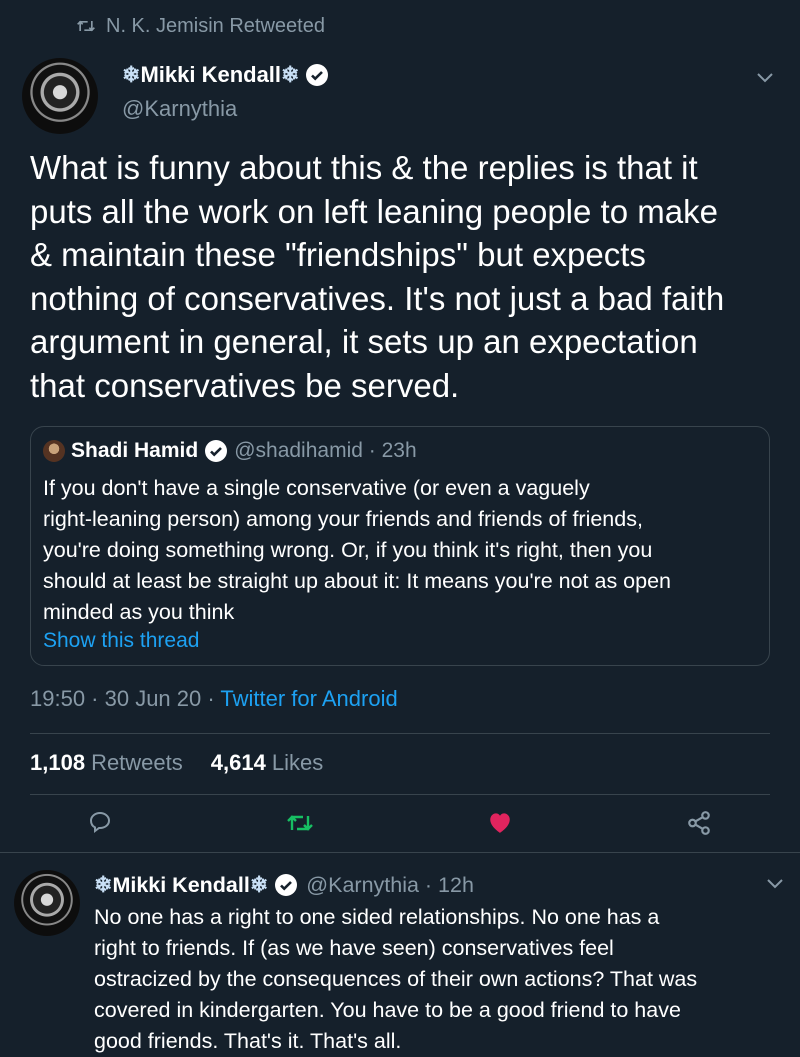 This screenshot has height=1057, width=800. Describe the element at coordinates (58, 762) in the screenshot. I see `retweets-count: 1,108` at that location.